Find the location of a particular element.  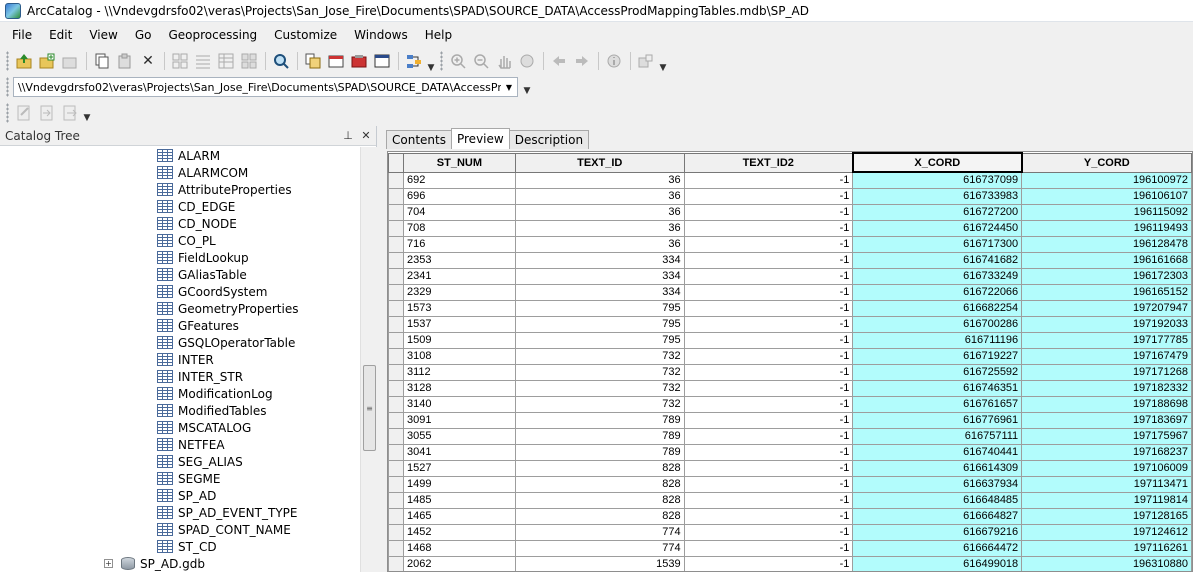

tree-item-table: SP_AD_EVENT_TYPE is located at coordinates (227, 512).